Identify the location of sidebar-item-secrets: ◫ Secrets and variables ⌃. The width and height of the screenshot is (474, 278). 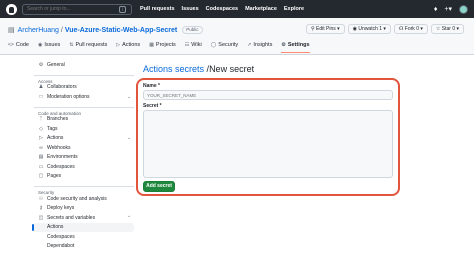
(84, 218).